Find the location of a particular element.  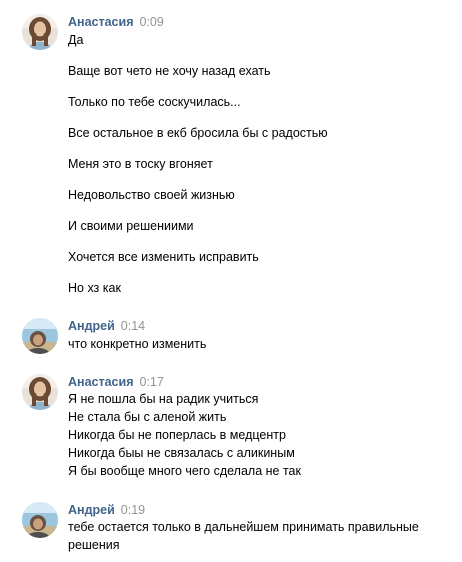

message-text: Никогда бы не поперлась в медцентр is located at coordinates (177, 435).